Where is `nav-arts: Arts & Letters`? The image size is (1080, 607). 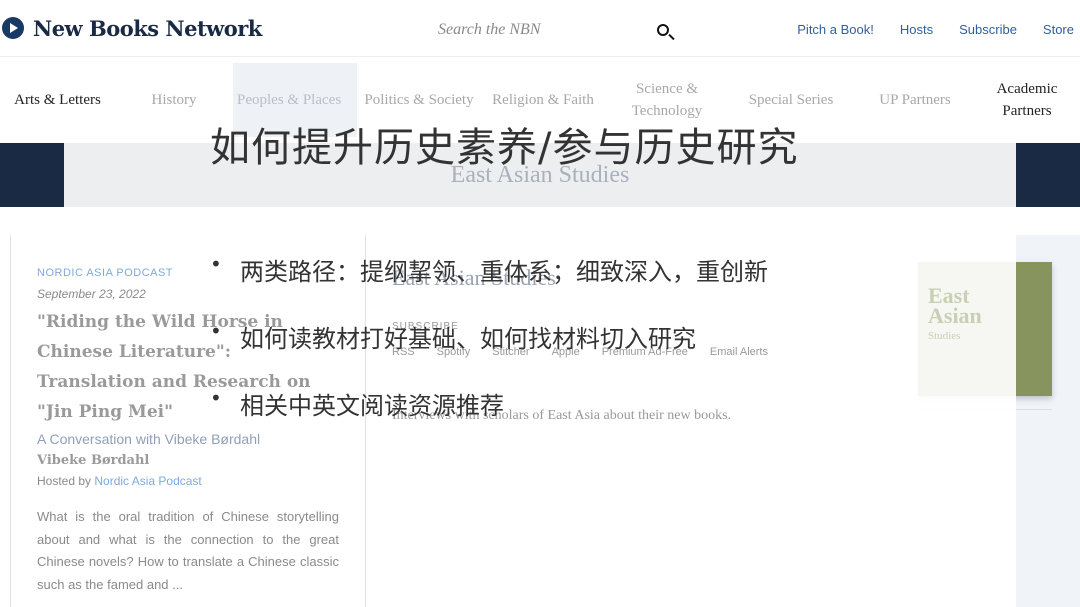
nav-arts: Arts & Letters is located at coordinates (57, 100).